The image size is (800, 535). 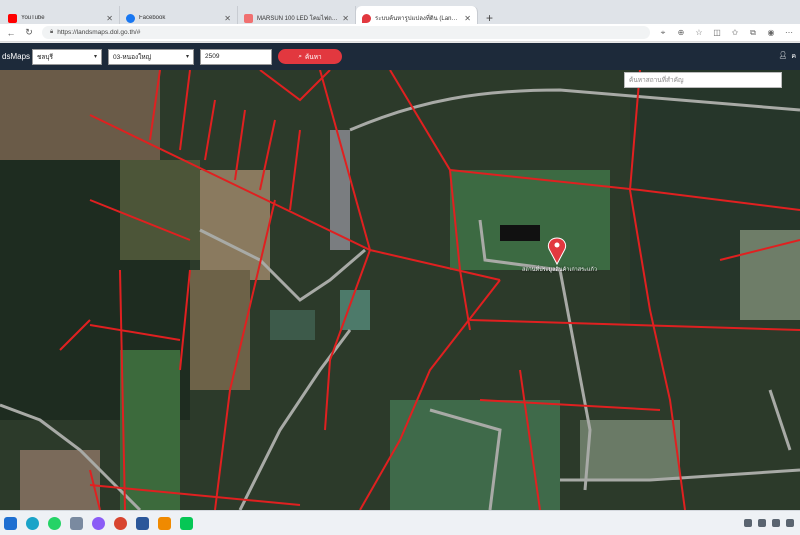 What do you see at coordinates (789, 56) in the screenshot?
I see `user-menu: 👤︎ ค` at bounding box center [789, 56].